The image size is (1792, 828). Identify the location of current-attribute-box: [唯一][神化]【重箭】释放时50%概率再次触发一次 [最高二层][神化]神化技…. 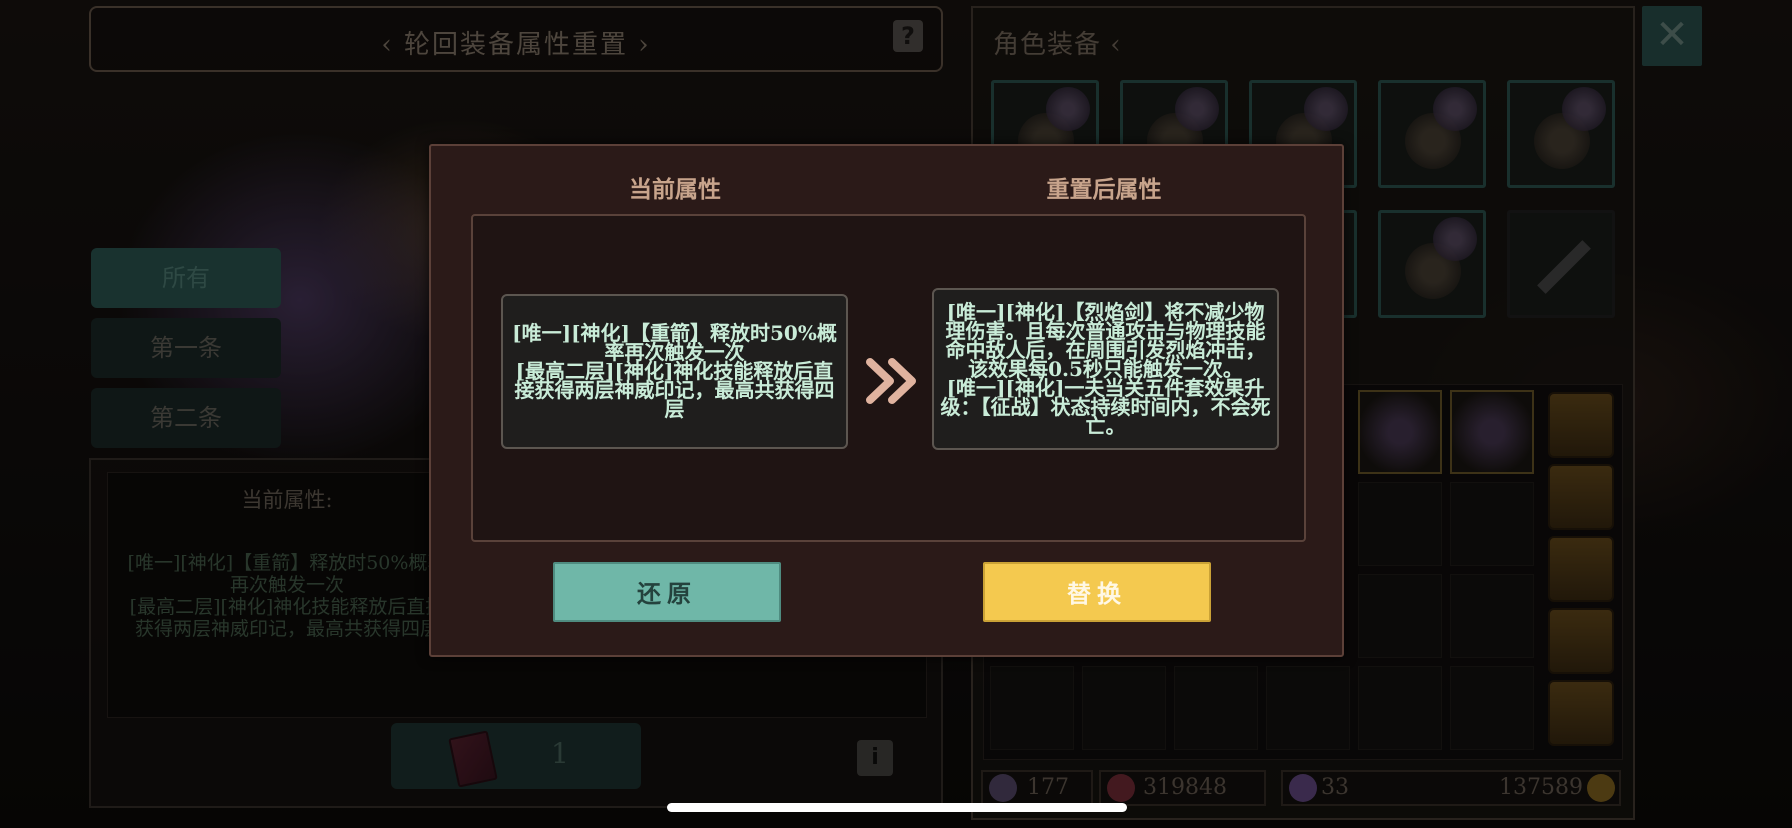
(674, 371).